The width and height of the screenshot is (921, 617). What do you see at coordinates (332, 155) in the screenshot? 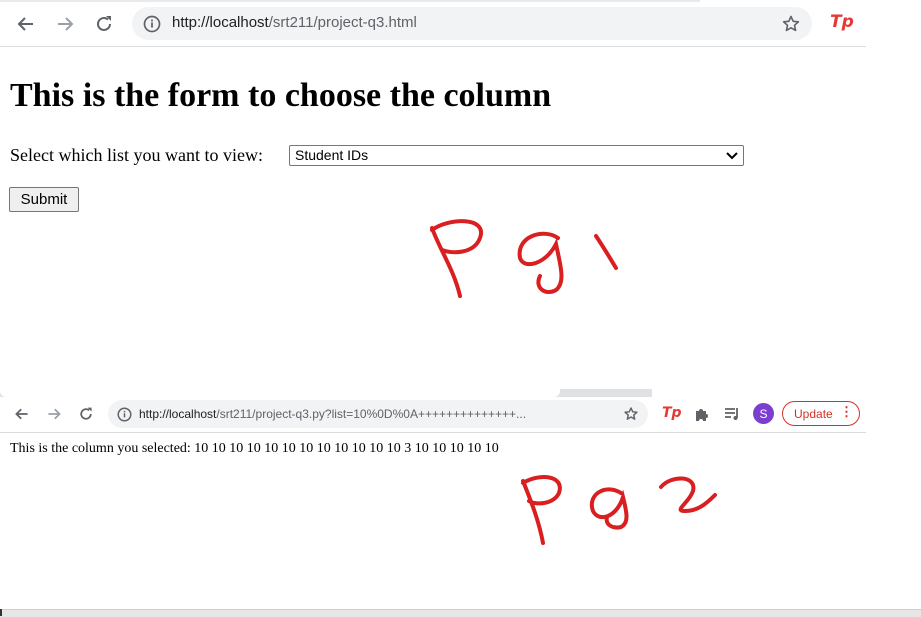
I see `select-value: Student IDs` at bounding box center [332, 155].